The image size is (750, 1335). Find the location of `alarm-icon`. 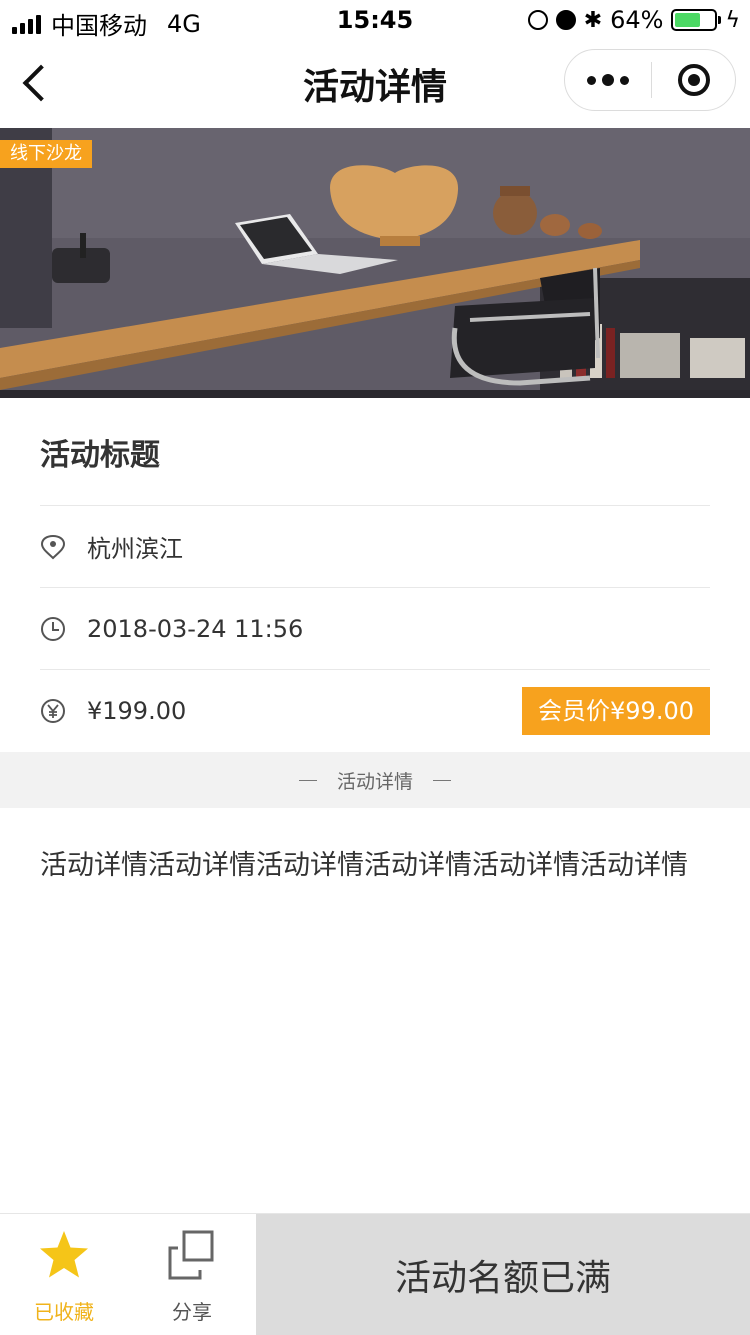

alarm-icon is located at coordinates (565, 20).